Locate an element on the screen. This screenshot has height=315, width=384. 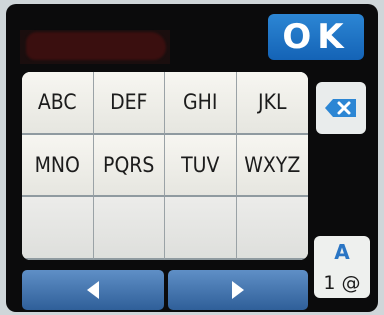
delete-button is located at coordinates (341, 108).